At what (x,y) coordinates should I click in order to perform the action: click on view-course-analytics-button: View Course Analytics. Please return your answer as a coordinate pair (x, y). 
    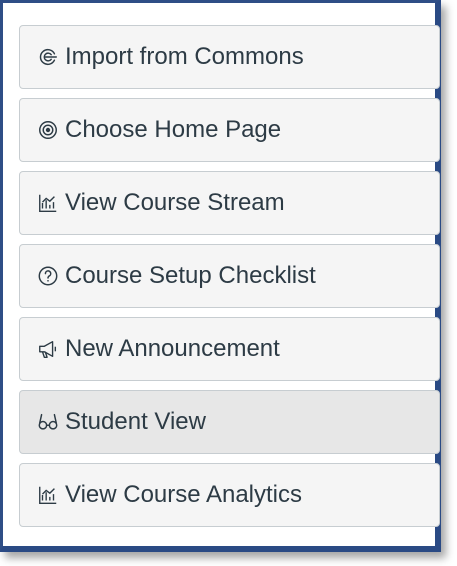
    Looking at the image, I should click on (229, 495).